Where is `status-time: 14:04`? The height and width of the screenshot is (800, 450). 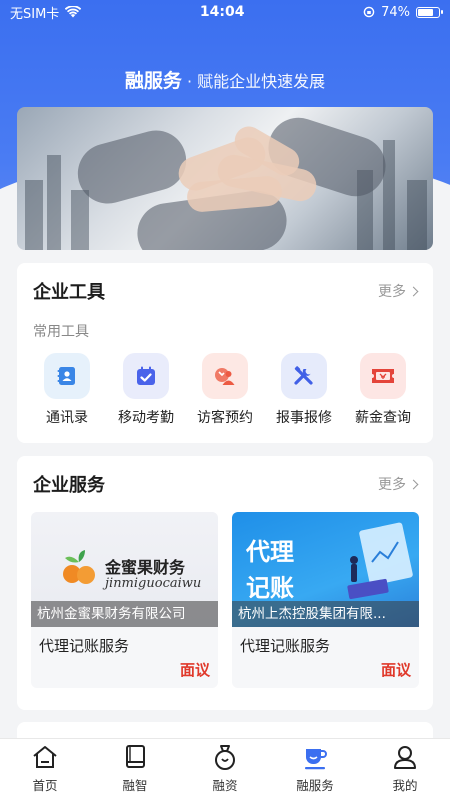
status-time: 14:04 is located at coordinates (222, 12).